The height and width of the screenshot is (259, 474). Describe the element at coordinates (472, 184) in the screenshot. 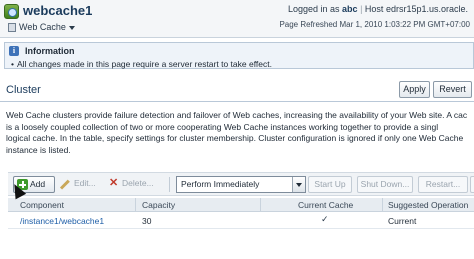

I see `more-button` at that location.